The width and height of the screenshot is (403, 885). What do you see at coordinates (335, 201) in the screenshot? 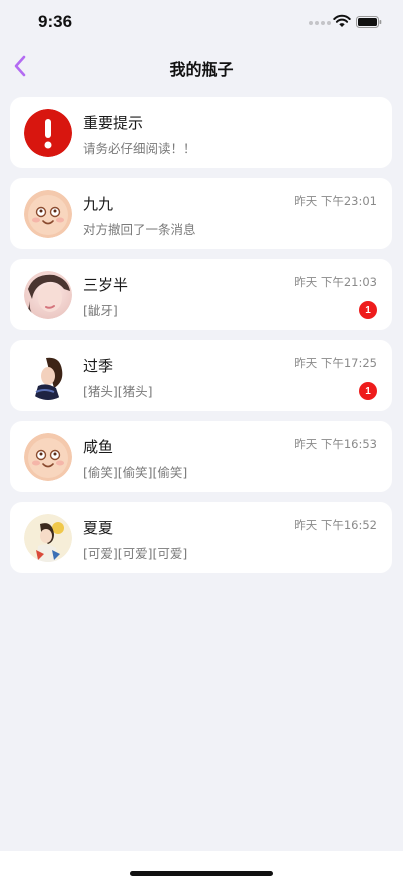
I see `item-time: 昨天 下午23:01` at bounding box center [335, 201].